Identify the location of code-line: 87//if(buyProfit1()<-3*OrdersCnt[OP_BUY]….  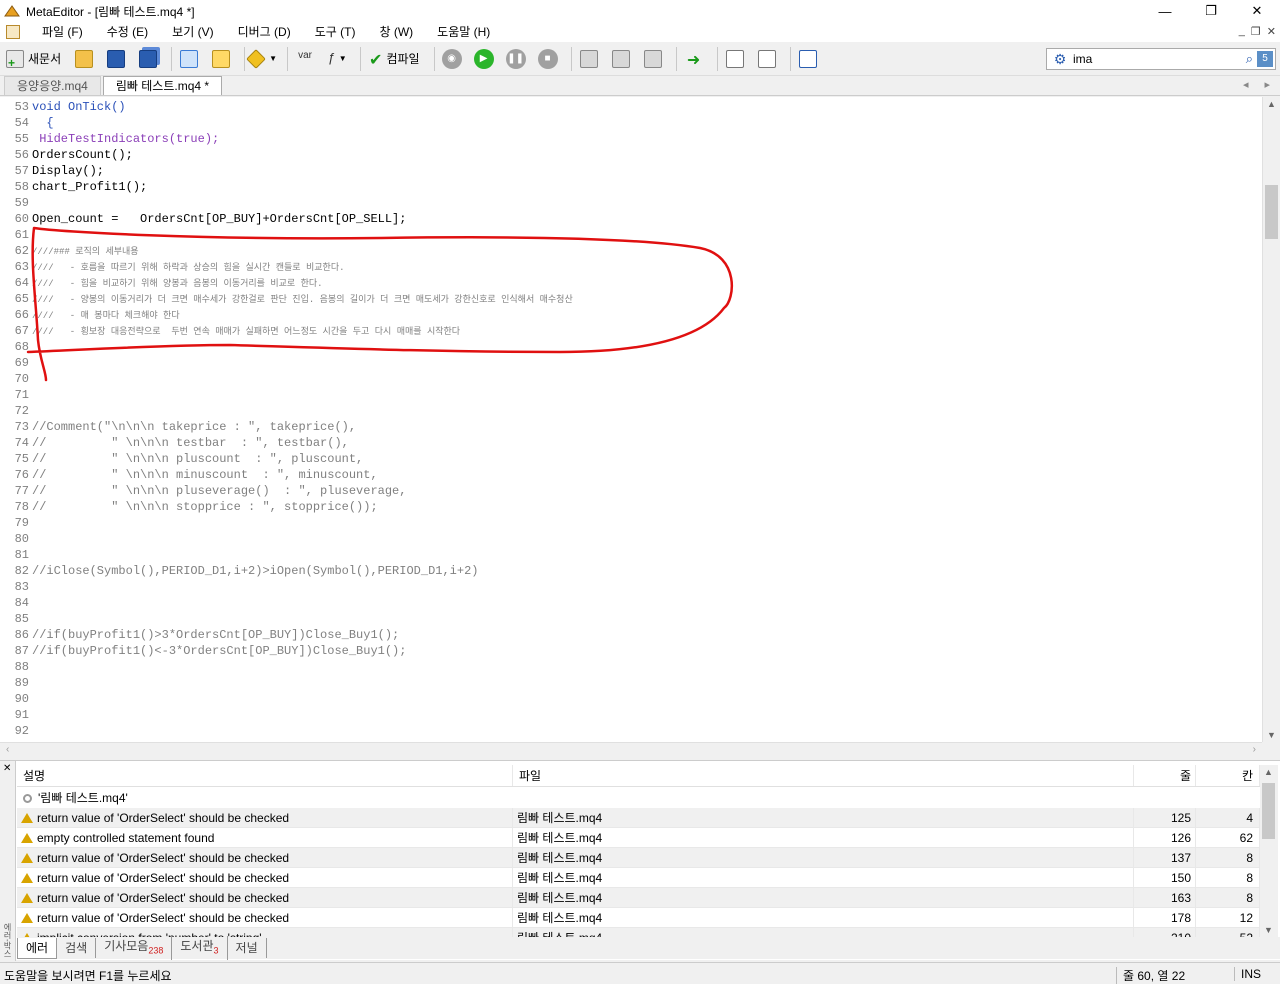
(631, 651).